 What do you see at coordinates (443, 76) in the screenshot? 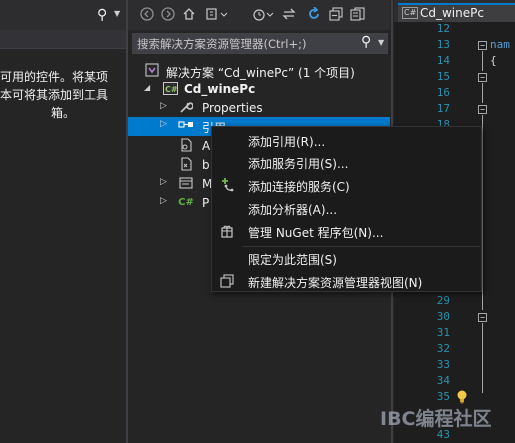
I see `line-number: 15` at bounding box center [443, 76].